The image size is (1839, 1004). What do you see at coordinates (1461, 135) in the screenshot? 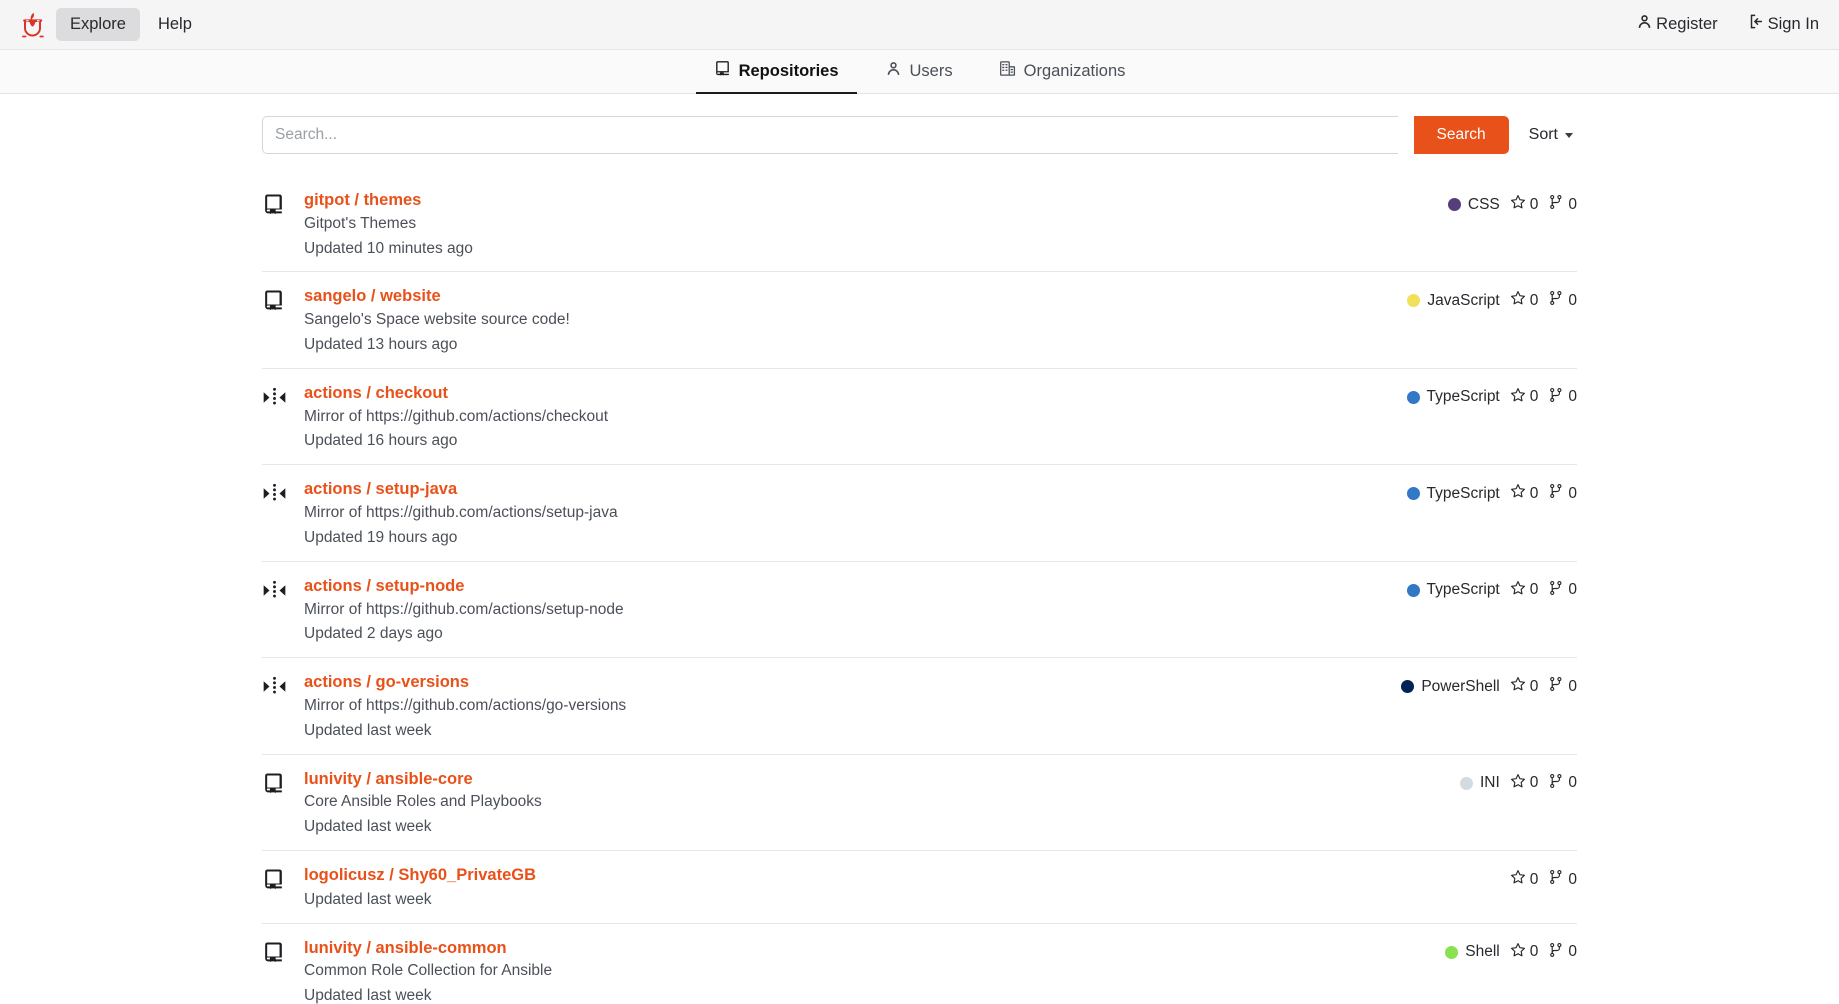
I see `search-button: Search` at bounding box center [1461, 135].